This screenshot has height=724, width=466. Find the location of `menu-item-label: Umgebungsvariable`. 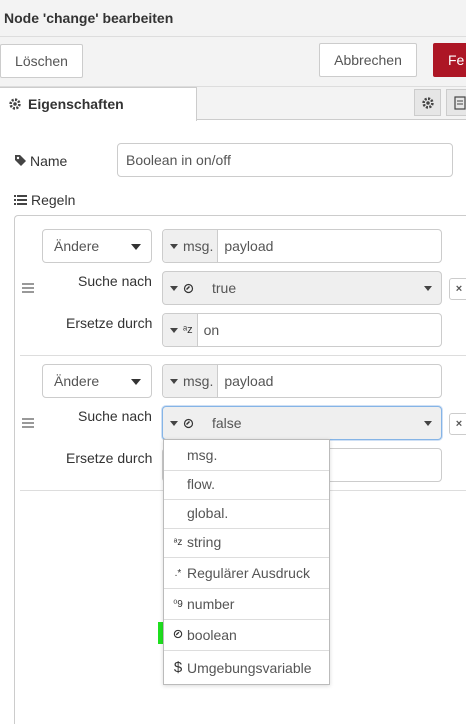

menu-item-label: Umgebungsvariable is located at coordinates (249, 667).